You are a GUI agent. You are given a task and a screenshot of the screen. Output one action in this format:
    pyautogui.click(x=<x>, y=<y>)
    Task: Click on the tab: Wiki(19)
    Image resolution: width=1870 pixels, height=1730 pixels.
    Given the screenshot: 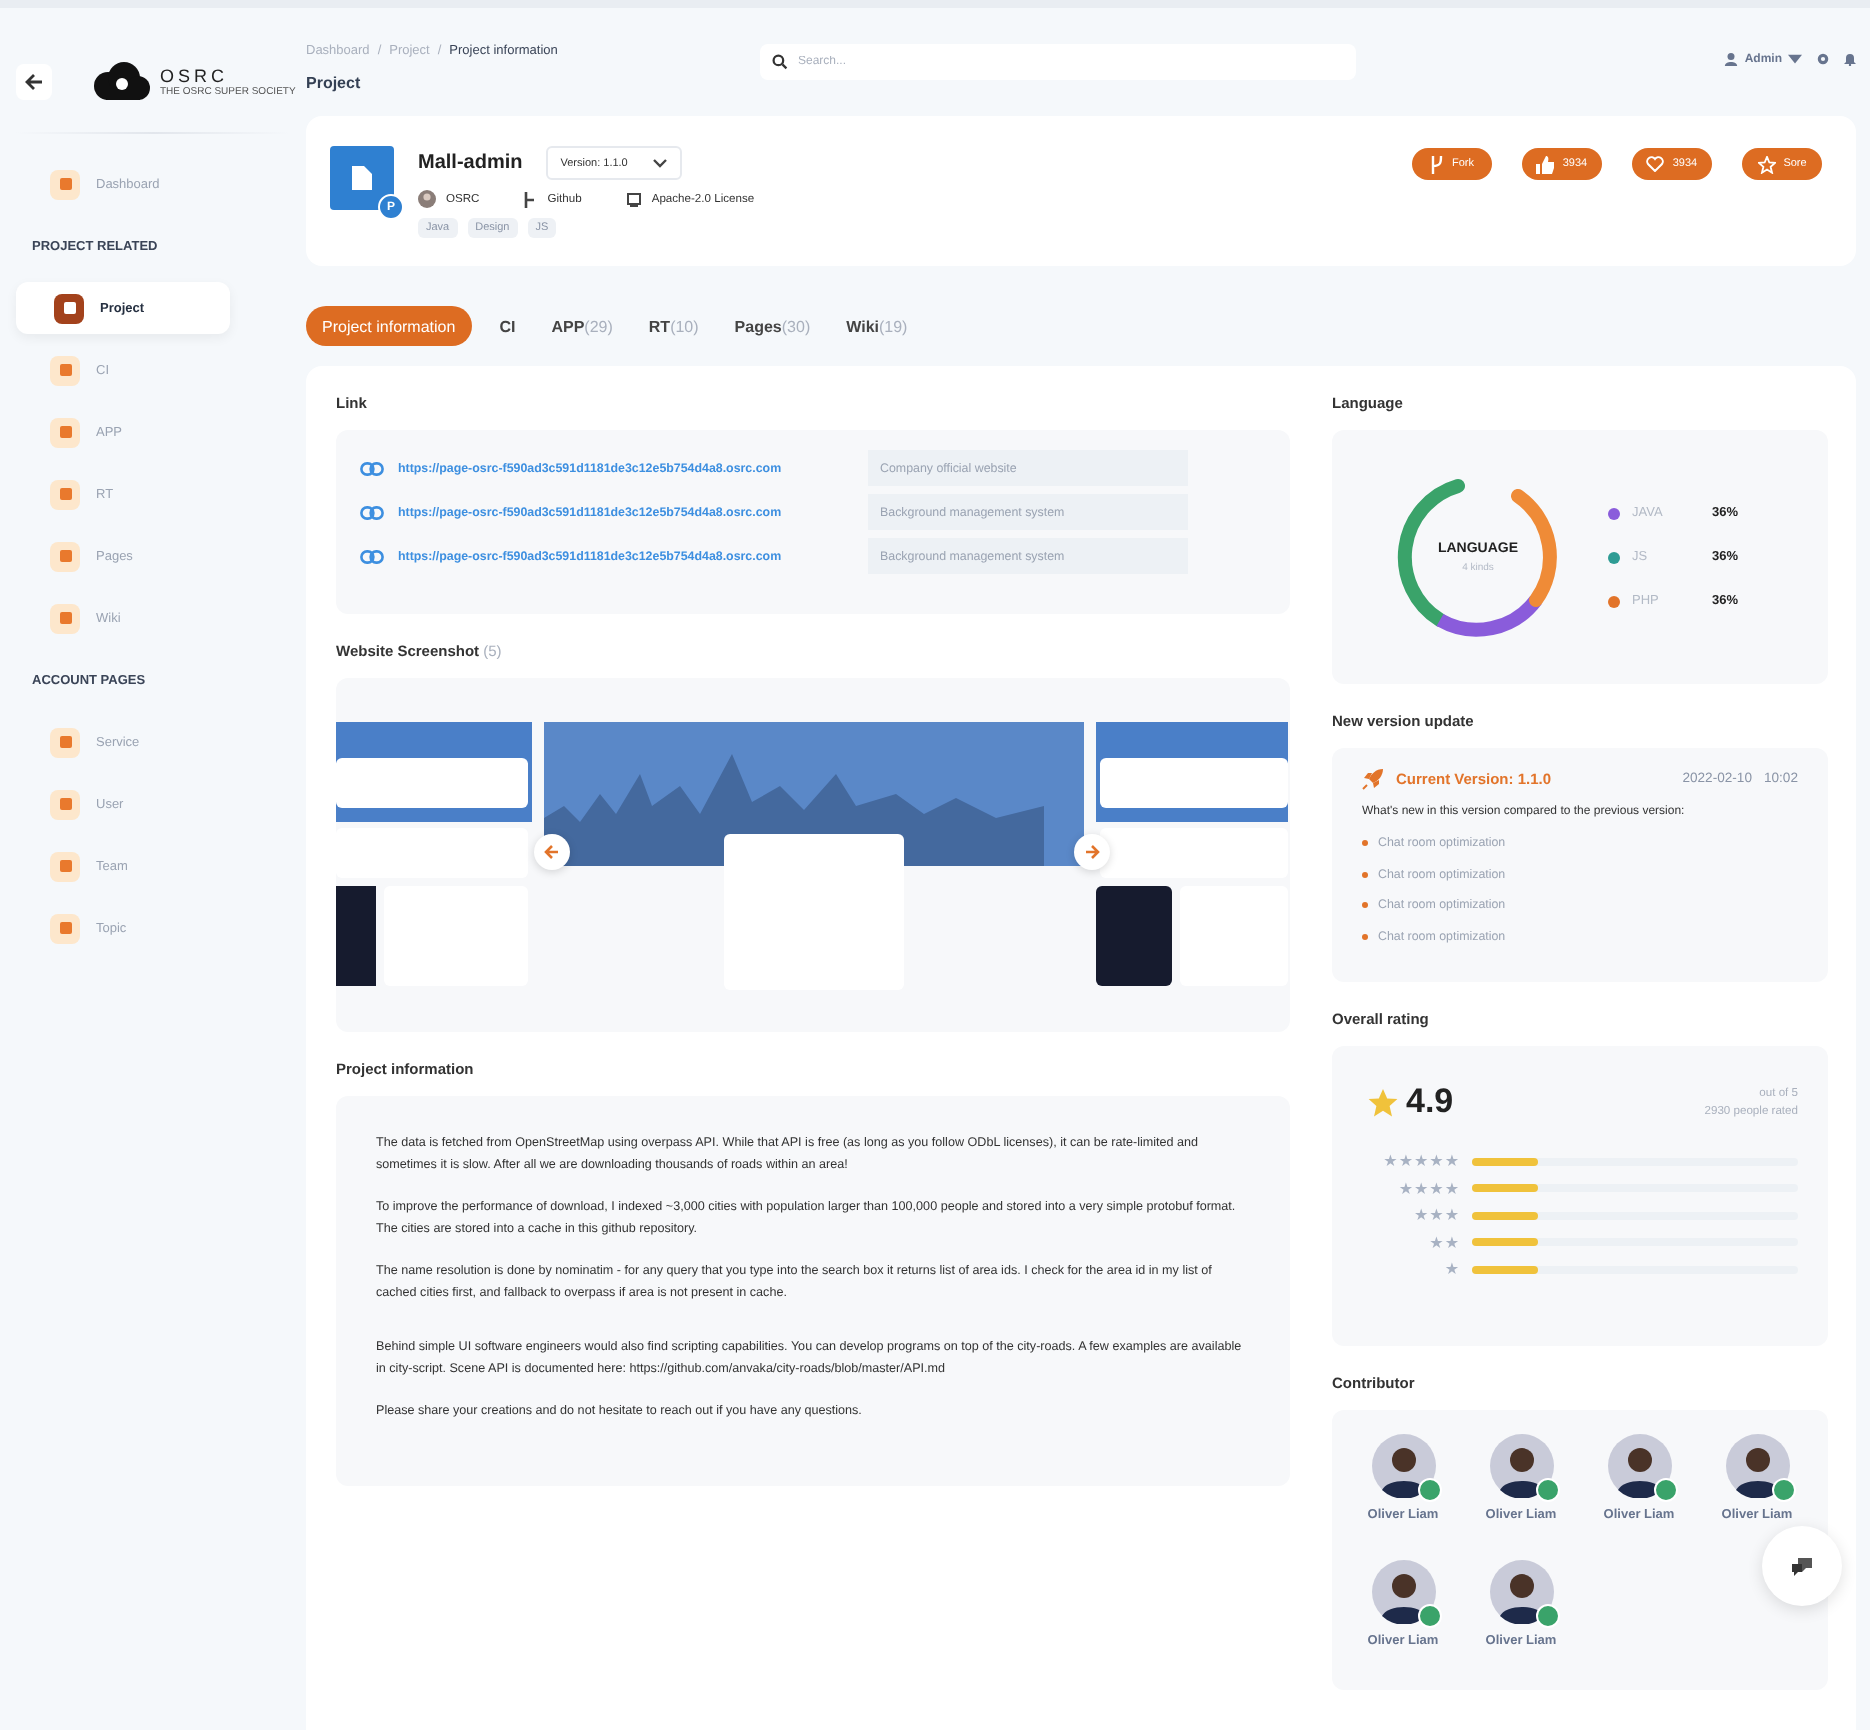 What is the action you would take?
    pyautogui.click(x=877, y=326)
    